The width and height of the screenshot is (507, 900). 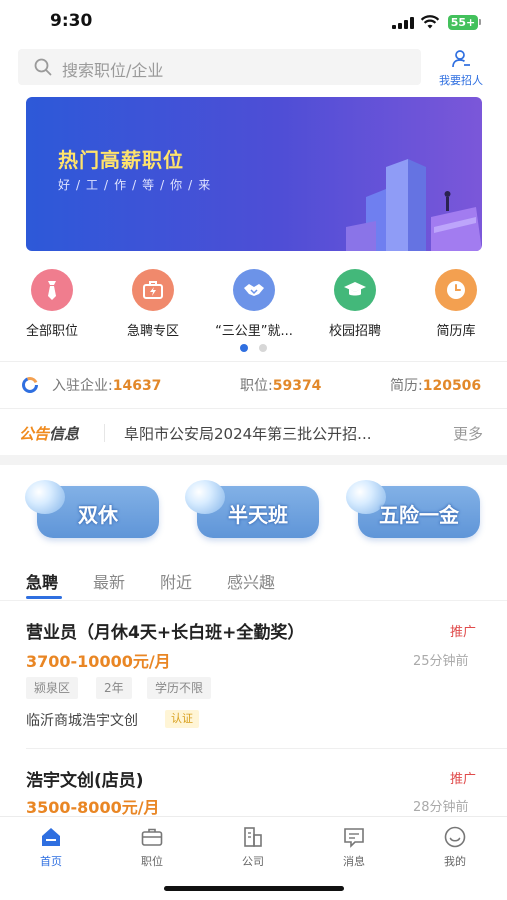 I want to click on feature-double-rest: 双休, so click(x=92, y=509).